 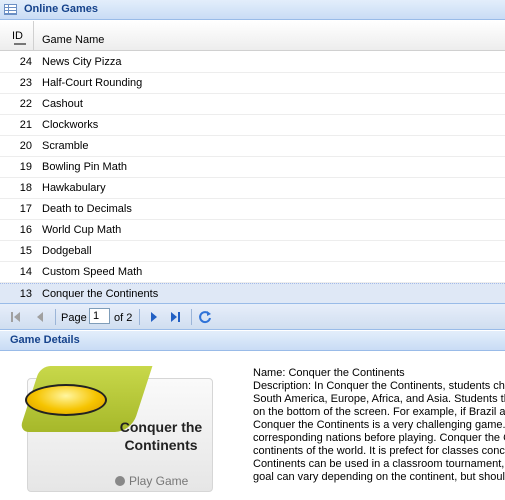 I want to click on row-id: 16, so click(x=25, y=230).